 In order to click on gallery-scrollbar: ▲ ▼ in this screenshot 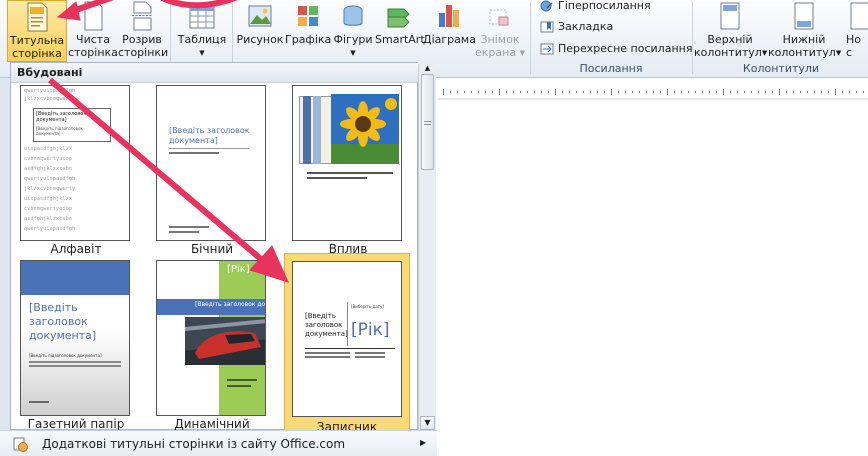, I will do `click(427, 247)`.